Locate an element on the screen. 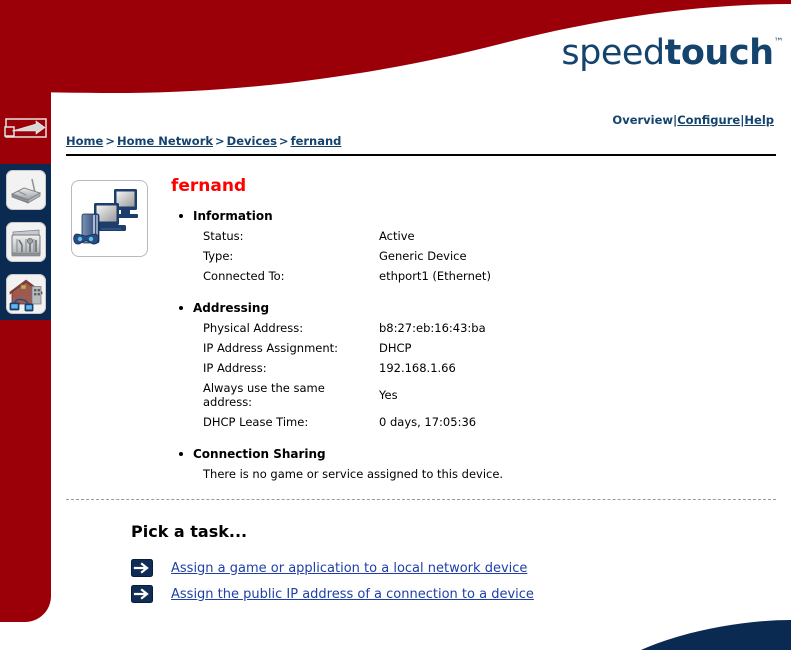 The image size is (791, 650). sidebar-item-home-network is located at coordinates (25, 294).